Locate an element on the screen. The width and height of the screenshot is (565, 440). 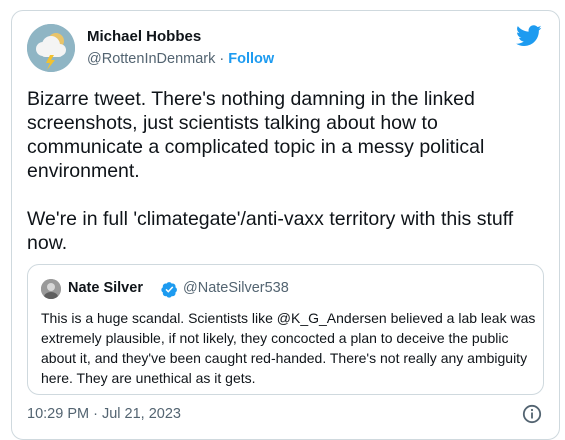
quoted-avatar-icon is located at coordinates (51, 289).